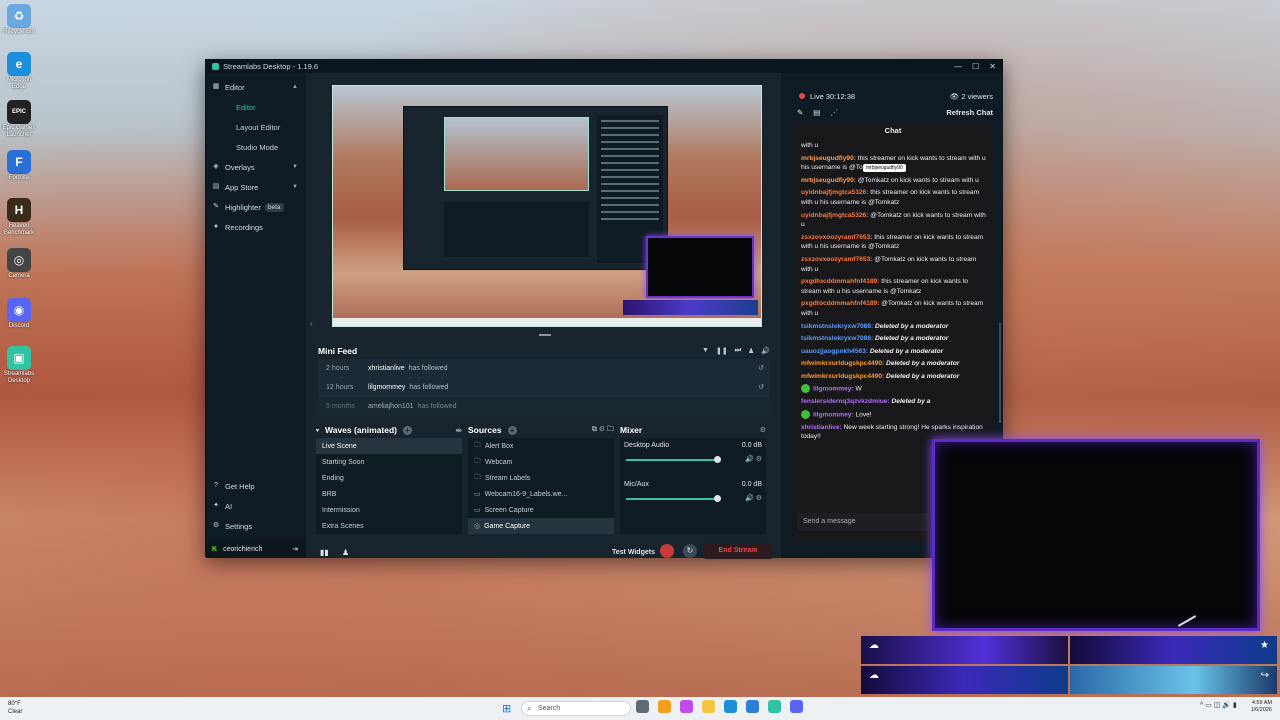 This screenshot has width=1280, height=720. Describe the element at coordinates (845, 401) in the screenshot. I see `chat-username: fenslersidernq3qzvkzdmiue:` at that location.